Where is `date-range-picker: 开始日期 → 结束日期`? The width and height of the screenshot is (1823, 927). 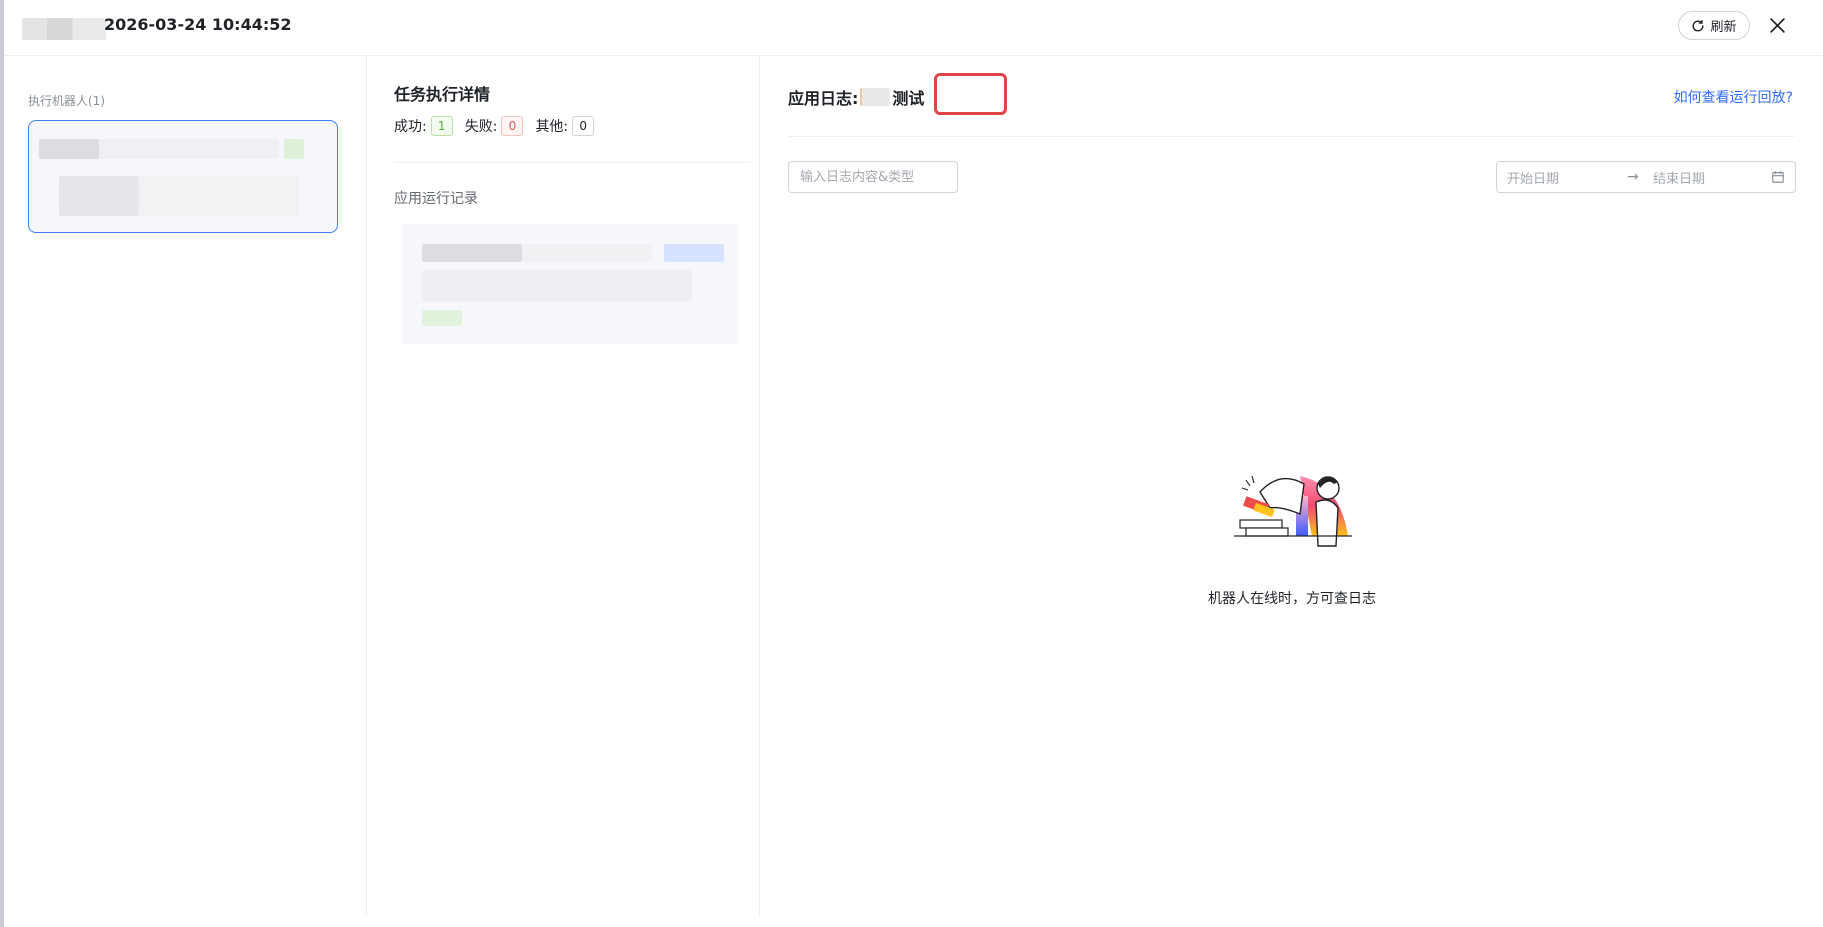 date-range-picker: 开始日期 → 结束日期 is located at coordinates (1646, 177).